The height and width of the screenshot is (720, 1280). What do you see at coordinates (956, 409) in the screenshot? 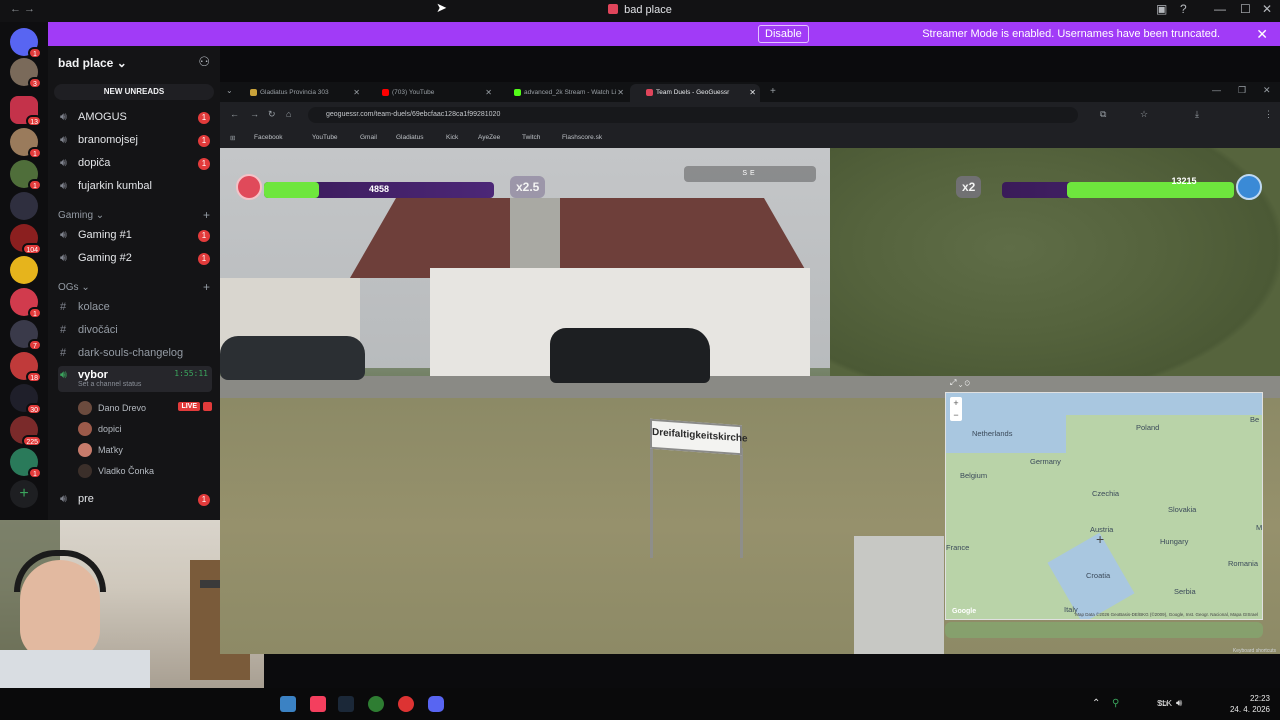
I see `zoom-controls: + −` at bounding box center [956, 409].